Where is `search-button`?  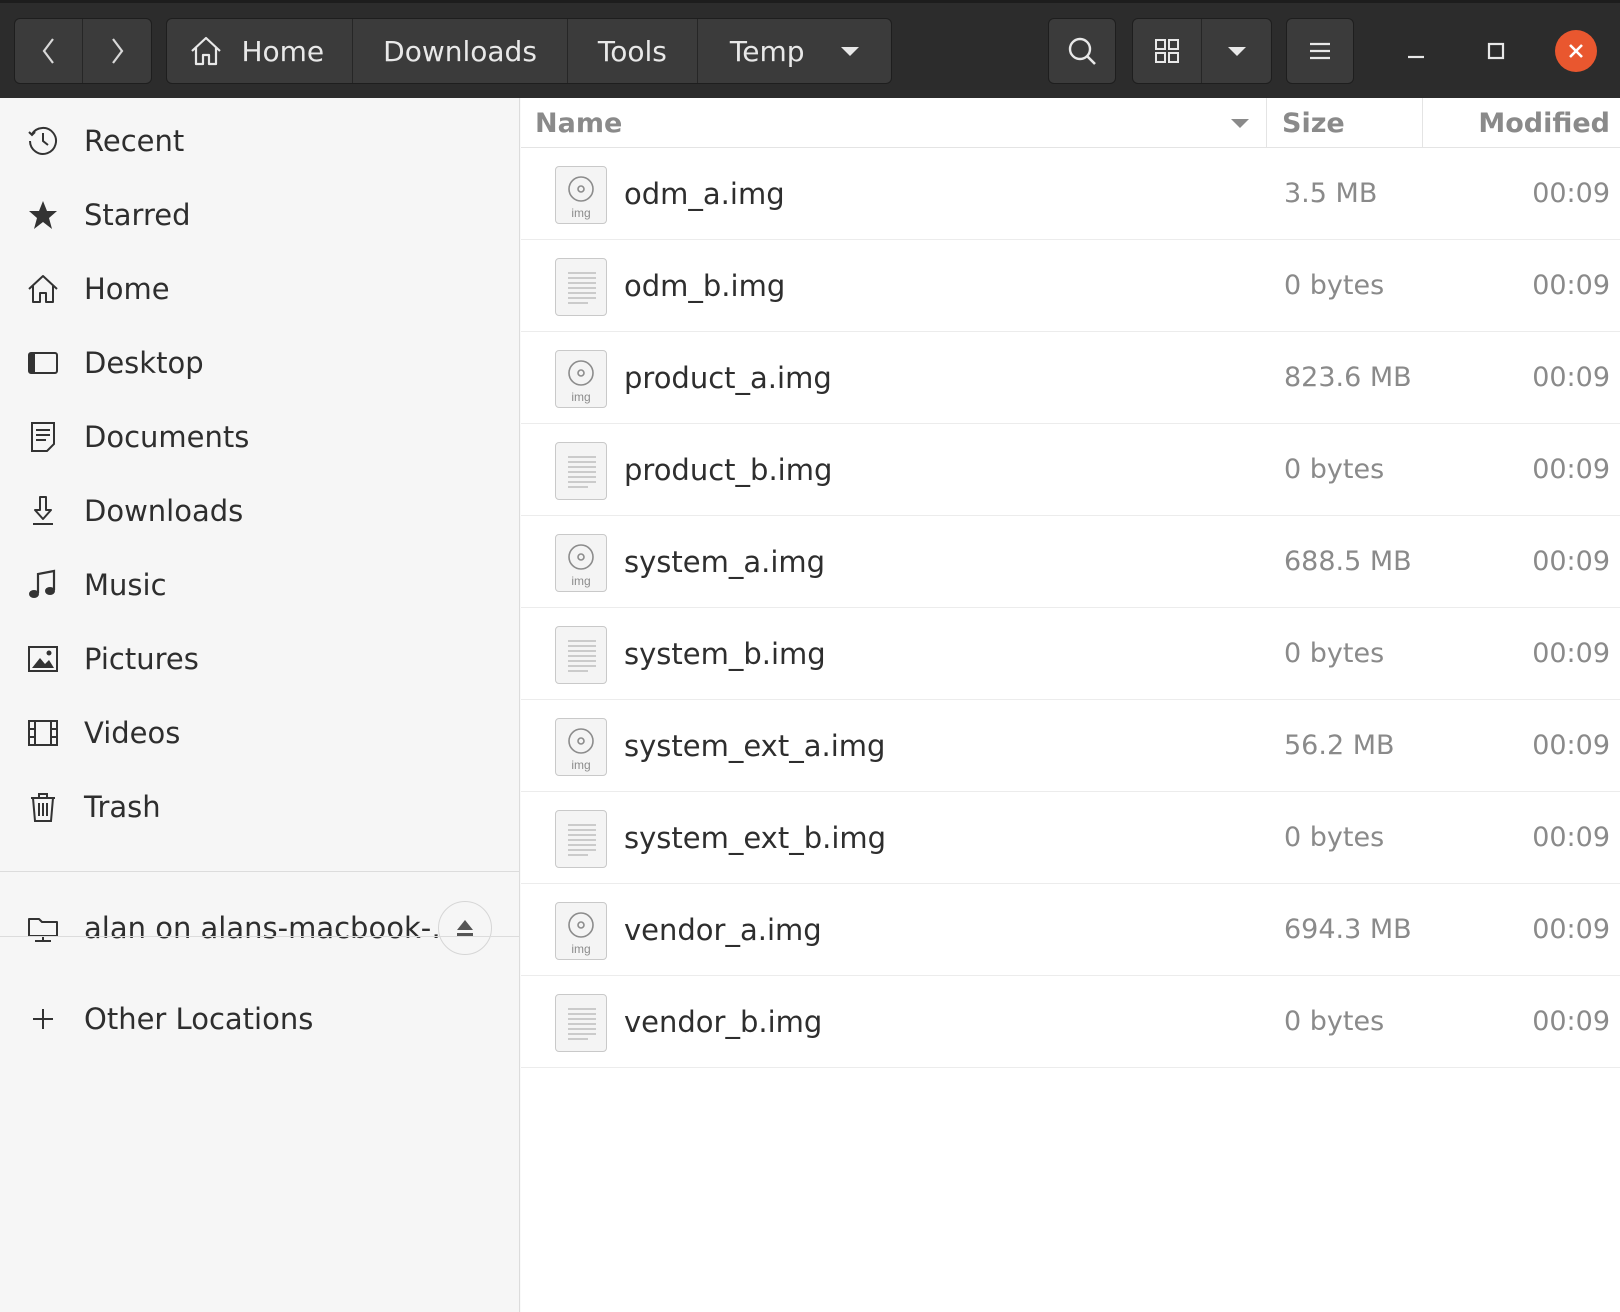
search-button is located at coordinates (1082, 51).